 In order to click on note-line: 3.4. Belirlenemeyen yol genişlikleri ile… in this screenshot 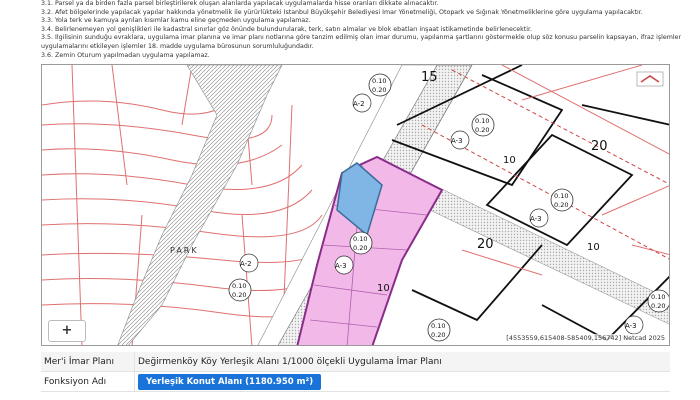, I will do `click(287, 29)`.